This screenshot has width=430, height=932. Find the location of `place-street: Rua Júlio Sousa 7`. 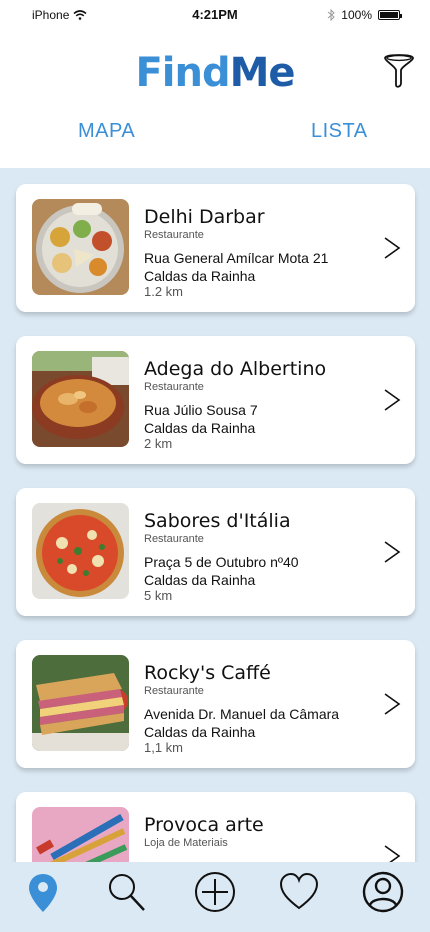

place-street: Rua Júlio Sousa 7 is located at coordinates (201, 410).